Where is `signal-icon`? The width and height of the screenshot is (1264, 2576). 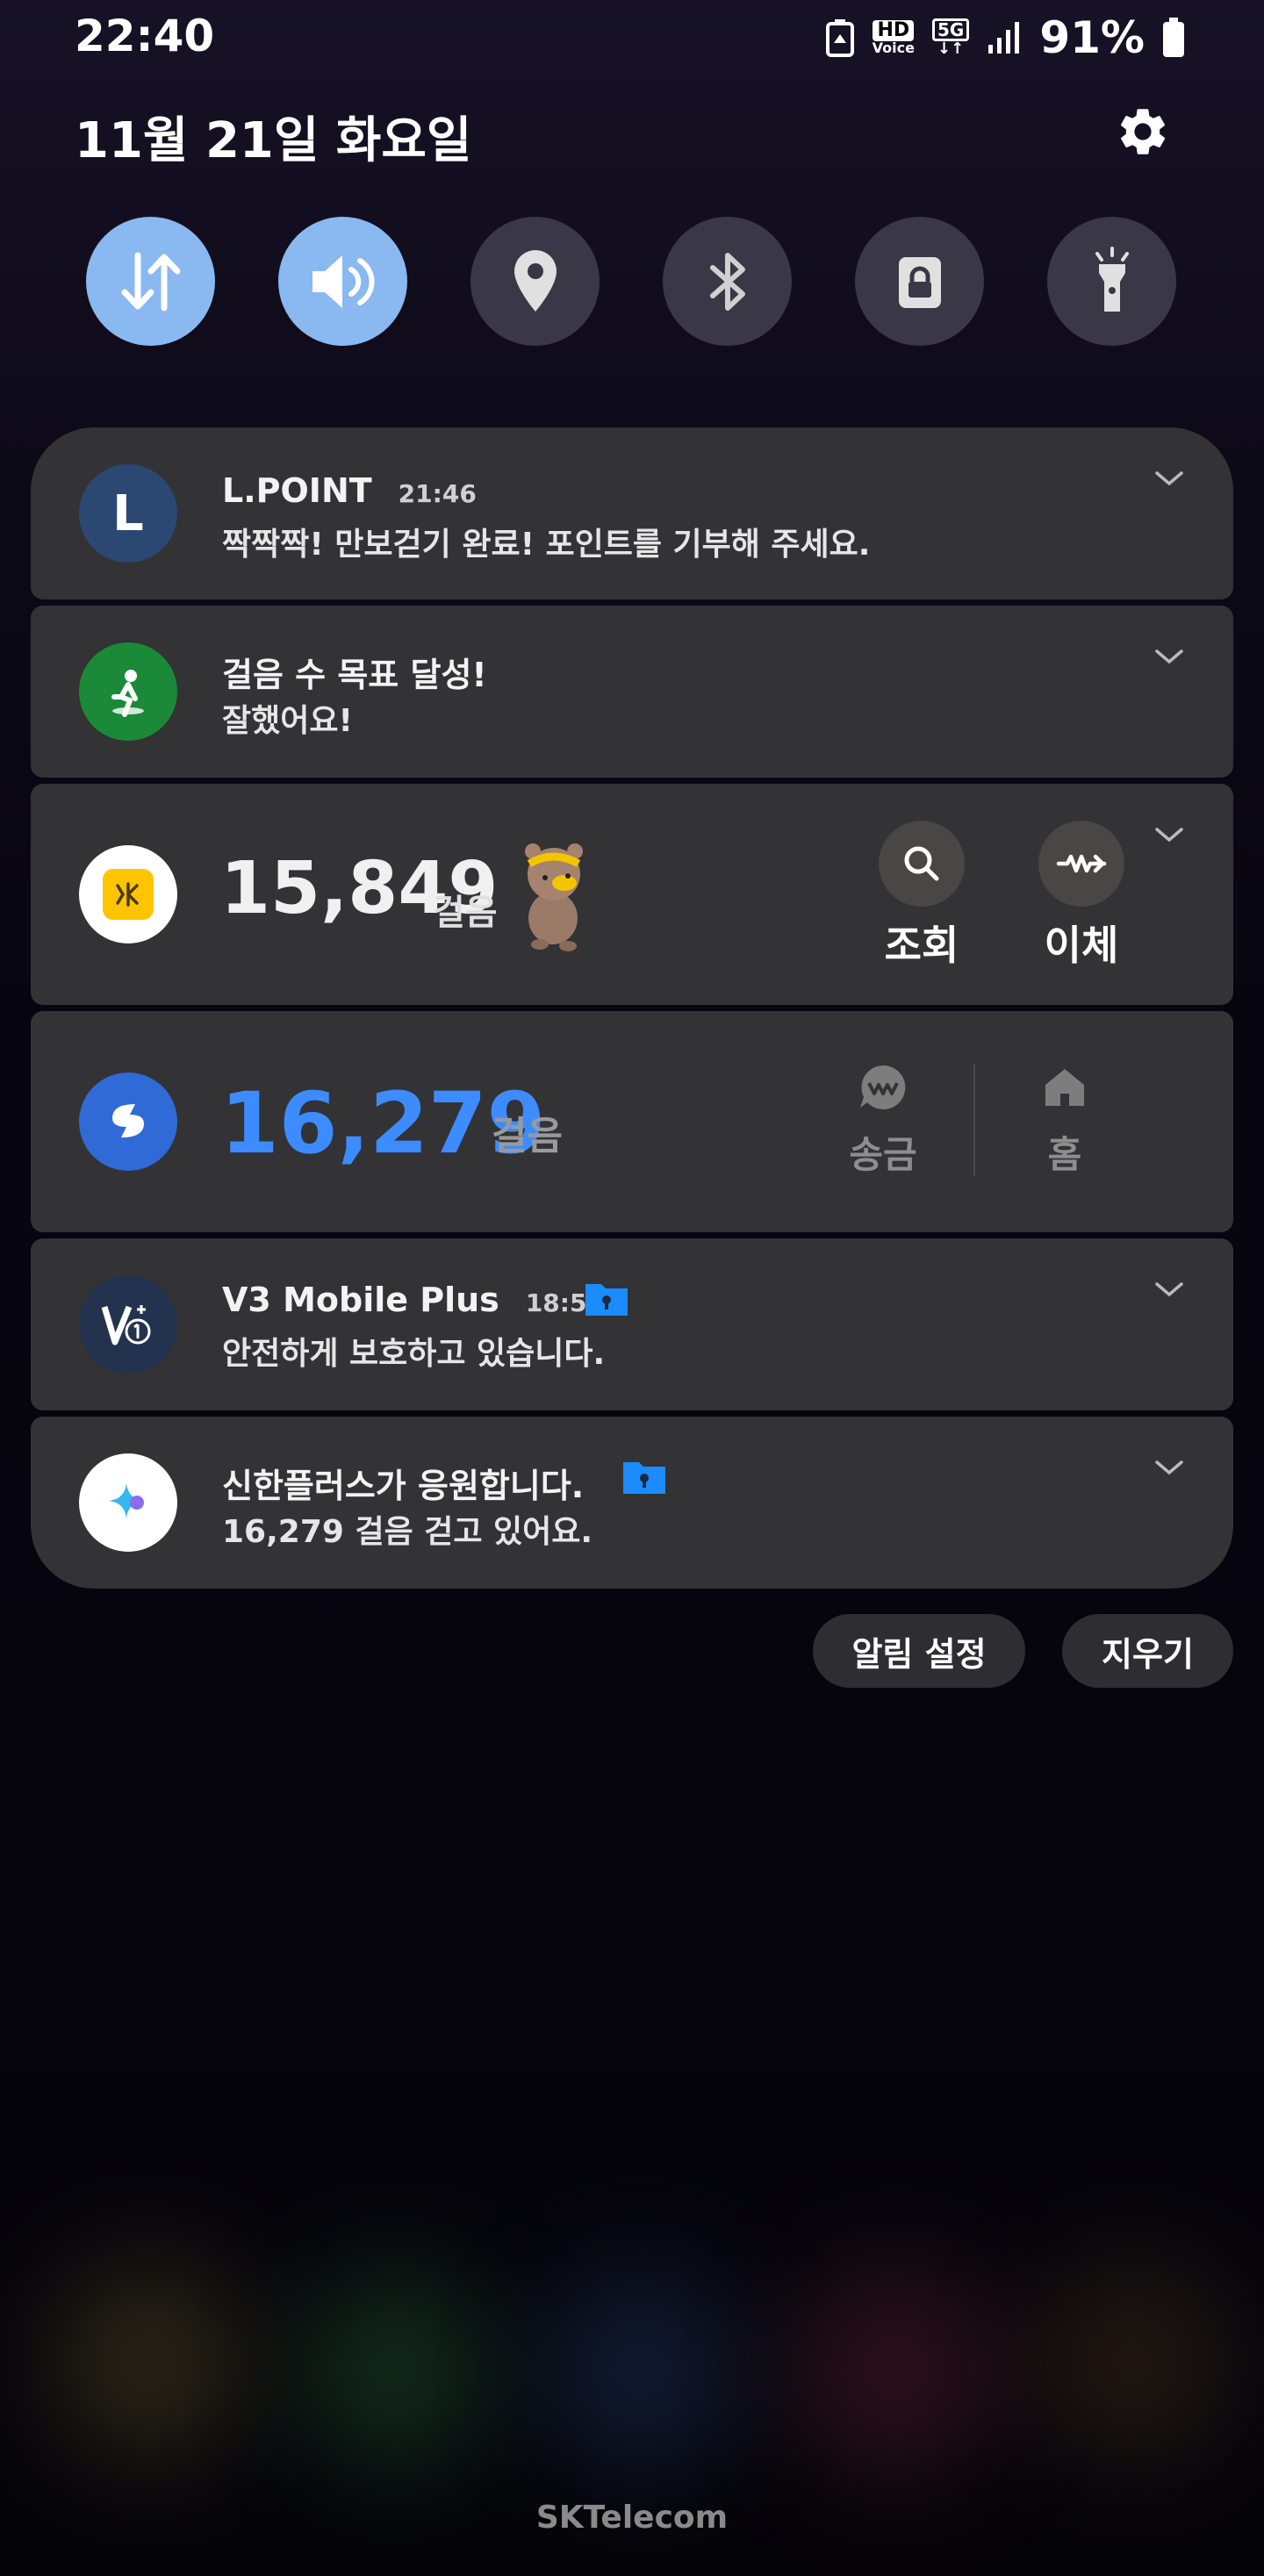 signal-icon is located at coordinates (1004, 38).